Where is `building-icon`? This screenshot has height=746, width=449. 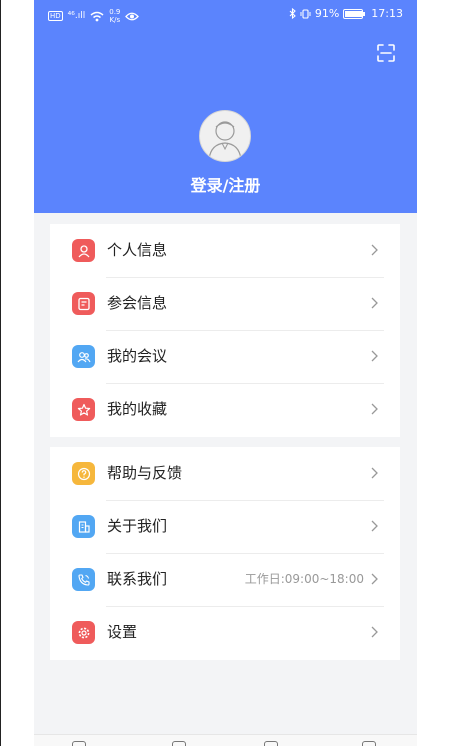 building-icon is located at coordinates (83, 526).